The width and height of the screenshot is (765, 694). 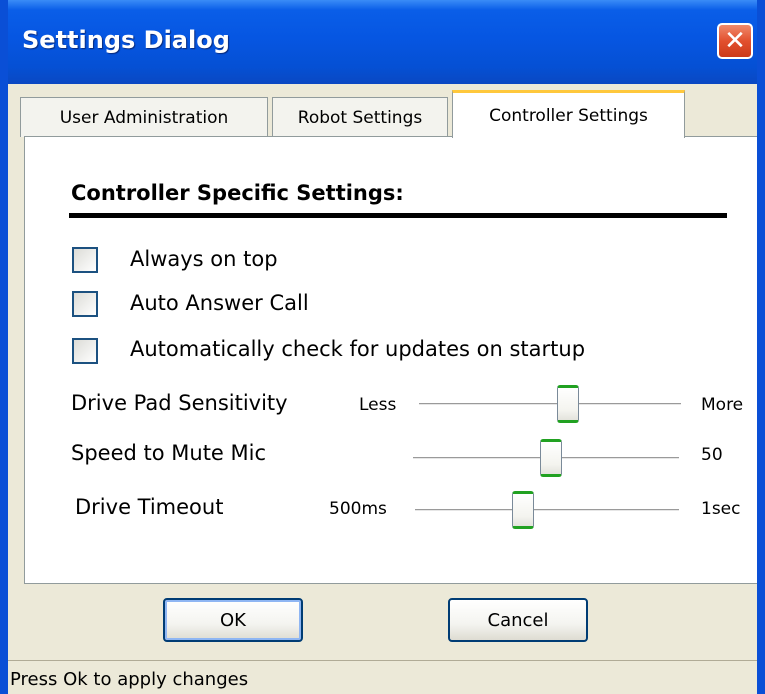 I want to click on cancel-button-label: Cancel, so click(x=518, y=620).